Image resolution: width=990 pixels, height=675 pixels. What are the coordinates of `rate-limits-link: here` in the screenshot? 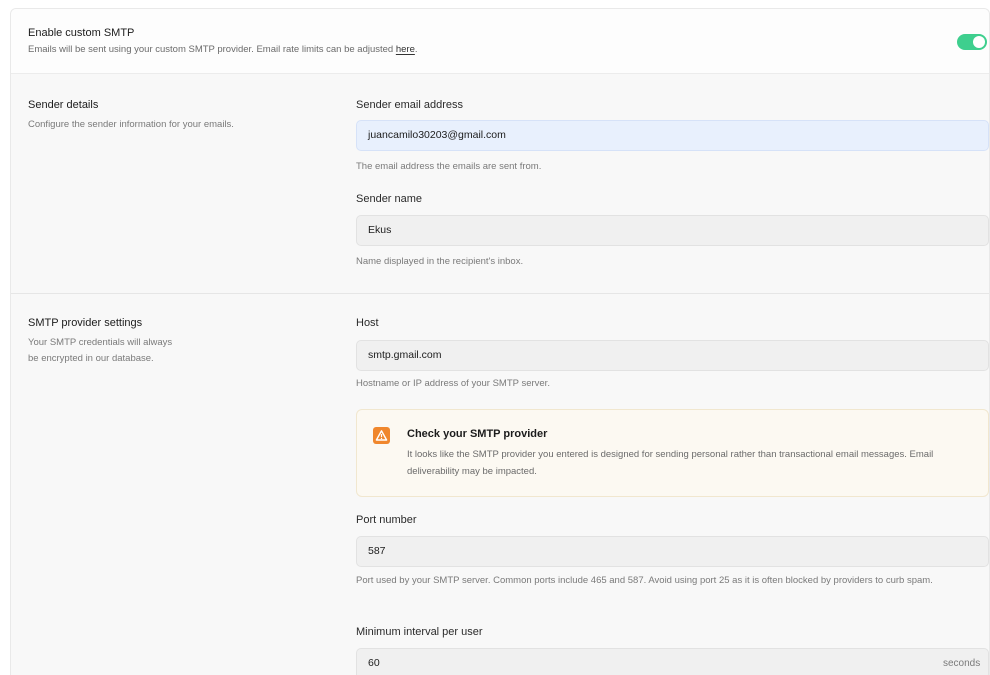 It's located at (405, 49).